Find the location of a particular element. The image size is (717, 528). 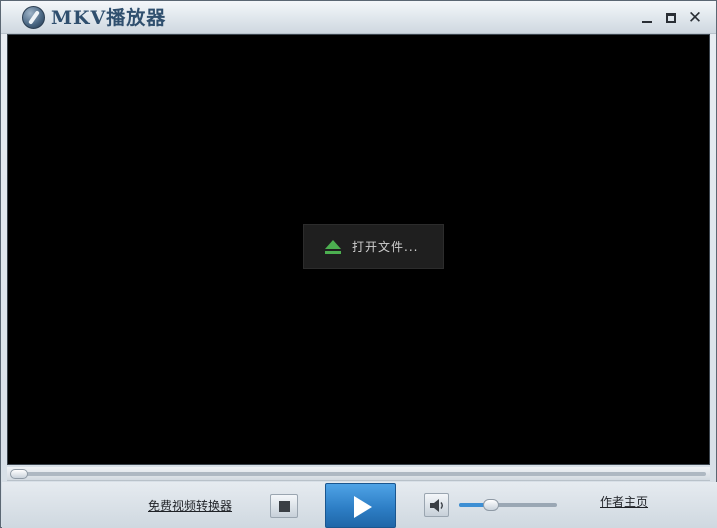

minimize-icon is located at coordinates (647, 22).